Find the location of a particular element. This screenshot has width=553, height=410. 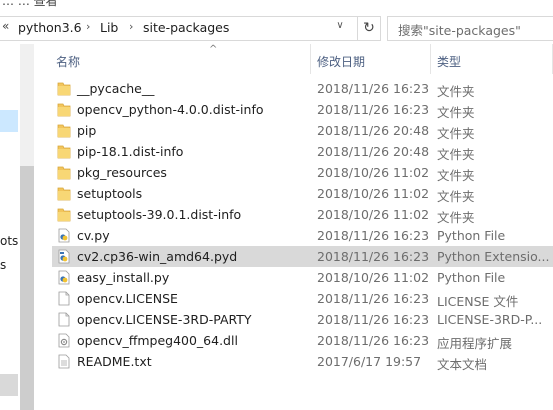

python-extension-icon is located at coordinates (64, 256).